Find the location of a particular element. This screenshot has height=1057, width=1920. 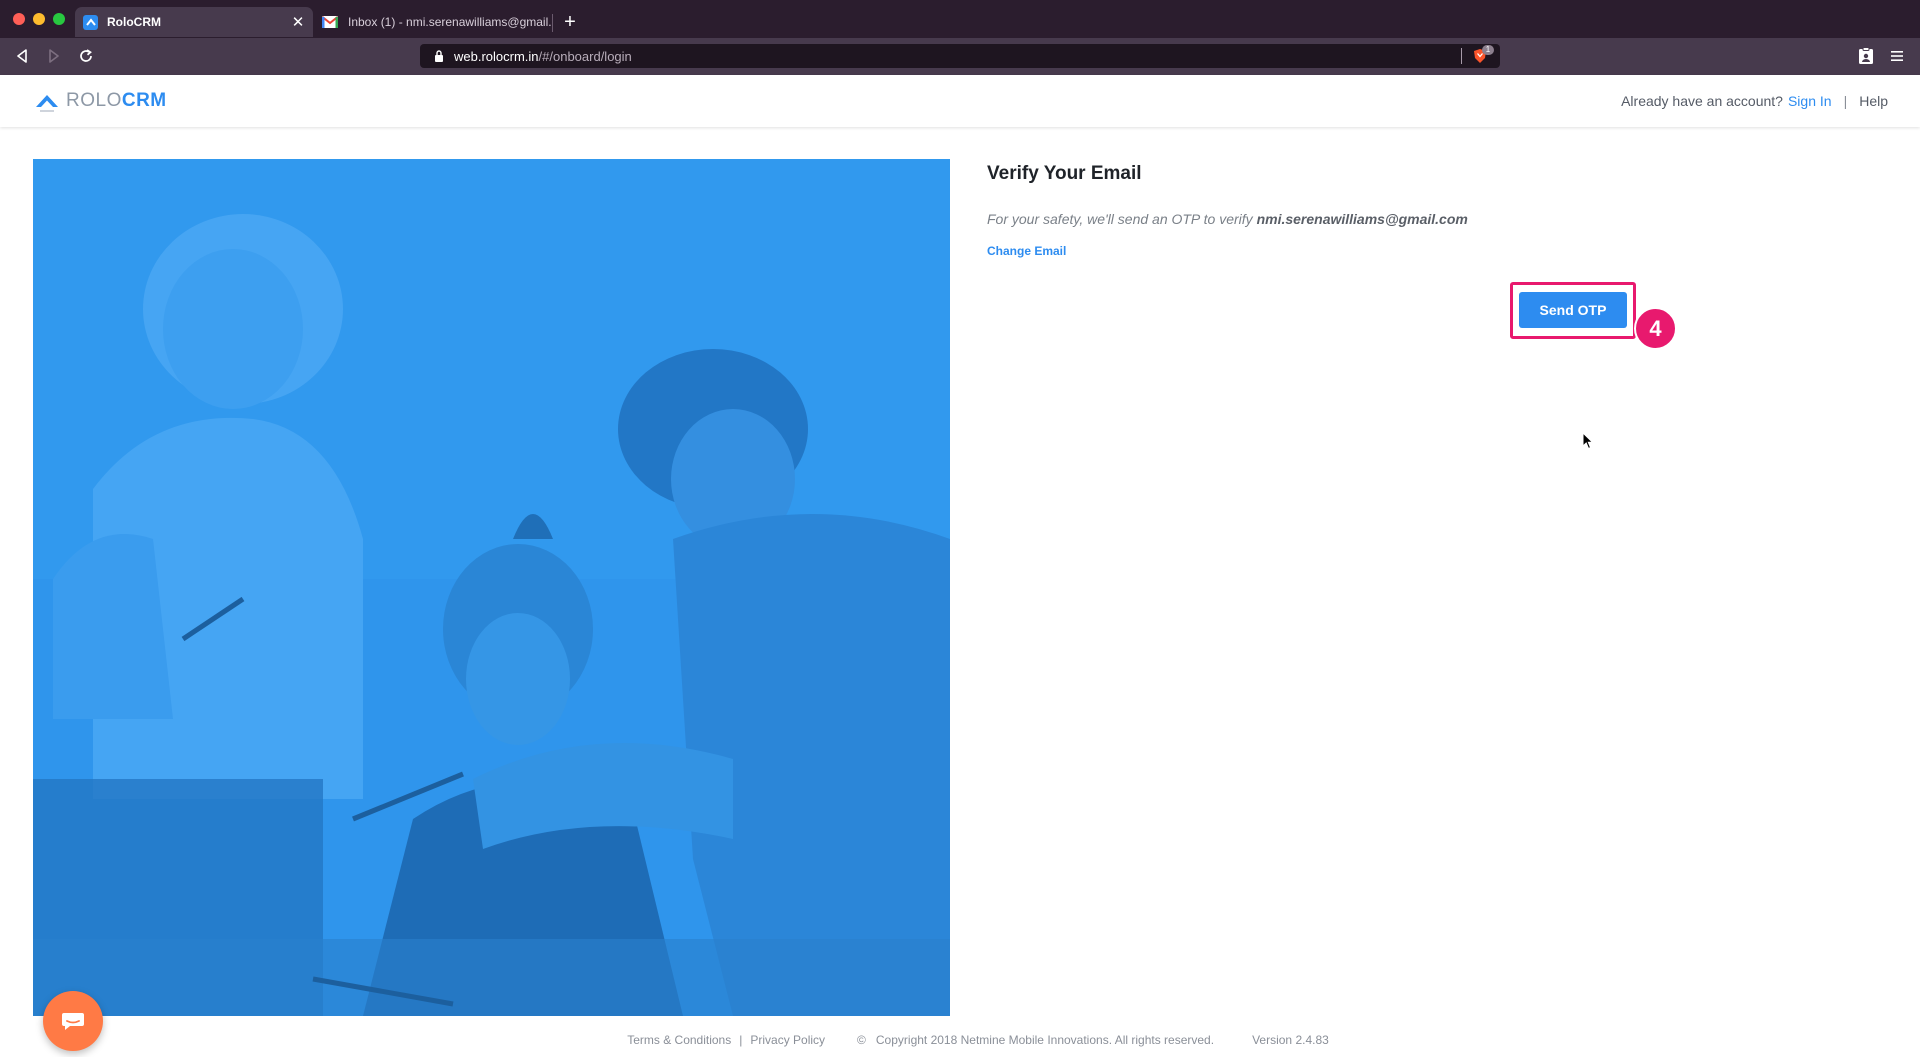

address-bar-divider is located at coordinates (1461, 56).